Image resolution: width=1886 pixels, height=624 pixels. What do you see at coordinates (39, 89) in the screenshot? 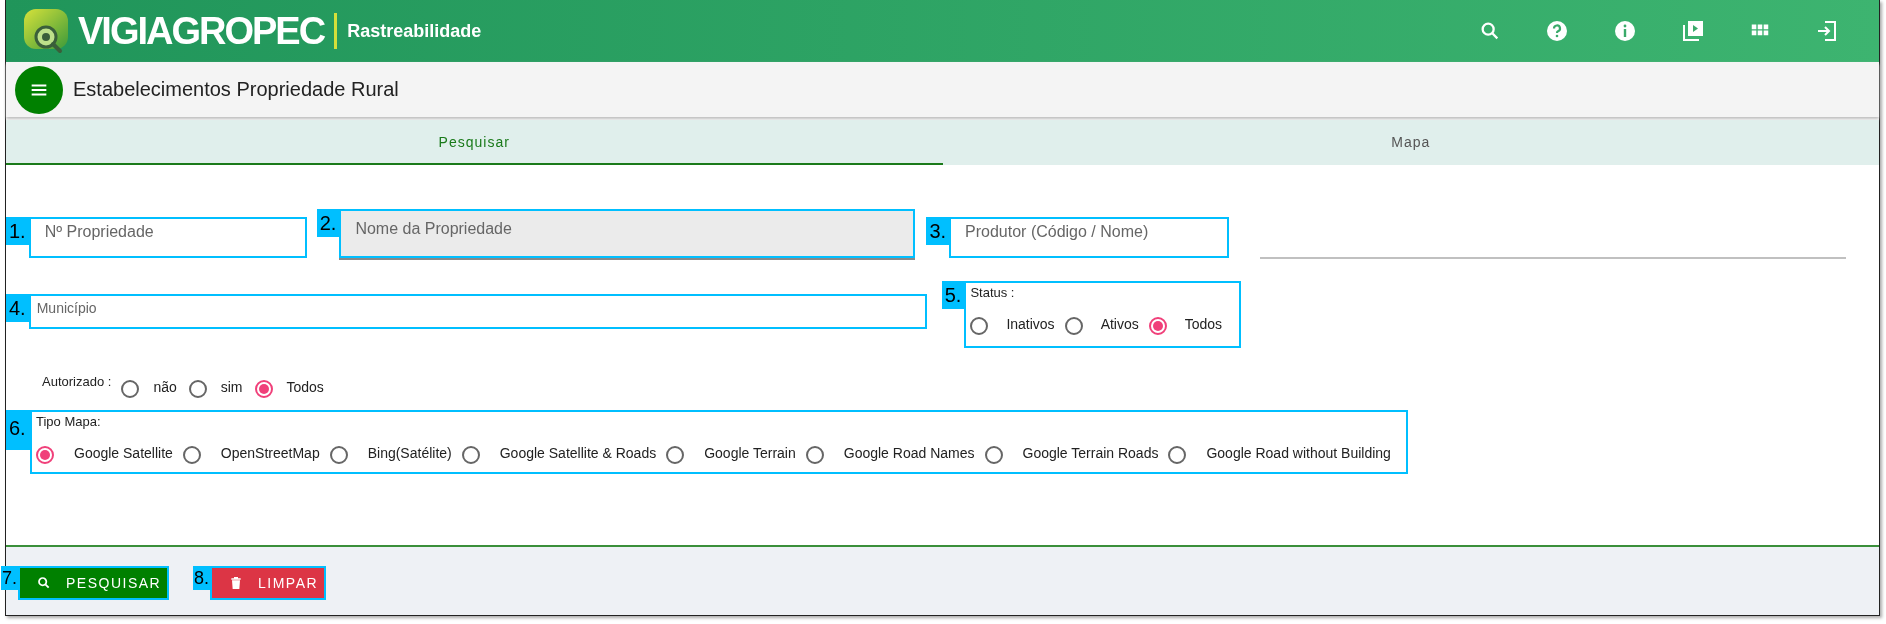
I see `menu-button` at bounding box center [39, 89].